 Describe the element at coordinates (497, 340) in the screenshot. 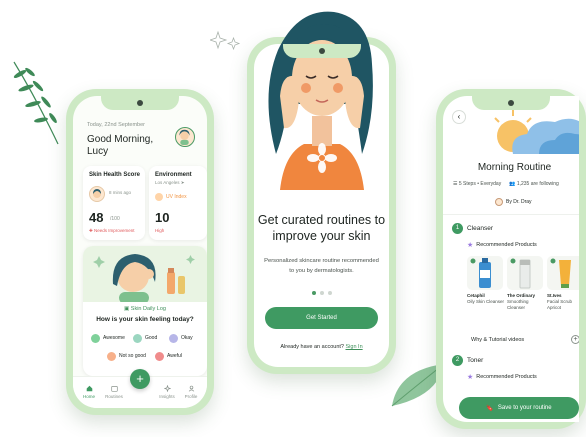

I see `why-tutorial-videos: Why & Tutorial videos` at that location.